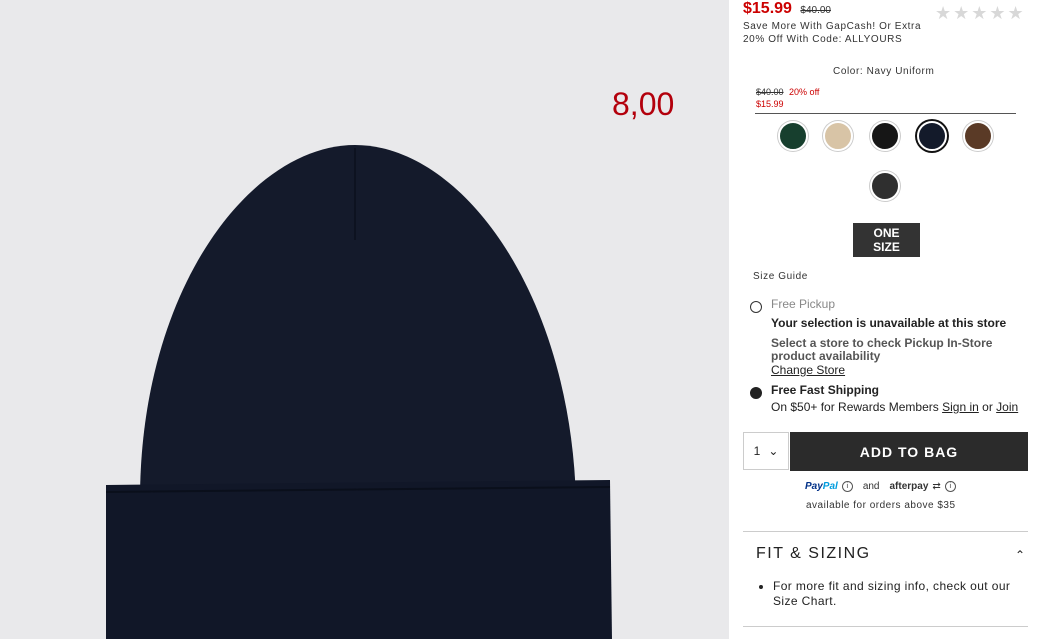 This screenshot has width=1059, height=639. I want to click on change-store-link: Change Store, so click(808, 370).